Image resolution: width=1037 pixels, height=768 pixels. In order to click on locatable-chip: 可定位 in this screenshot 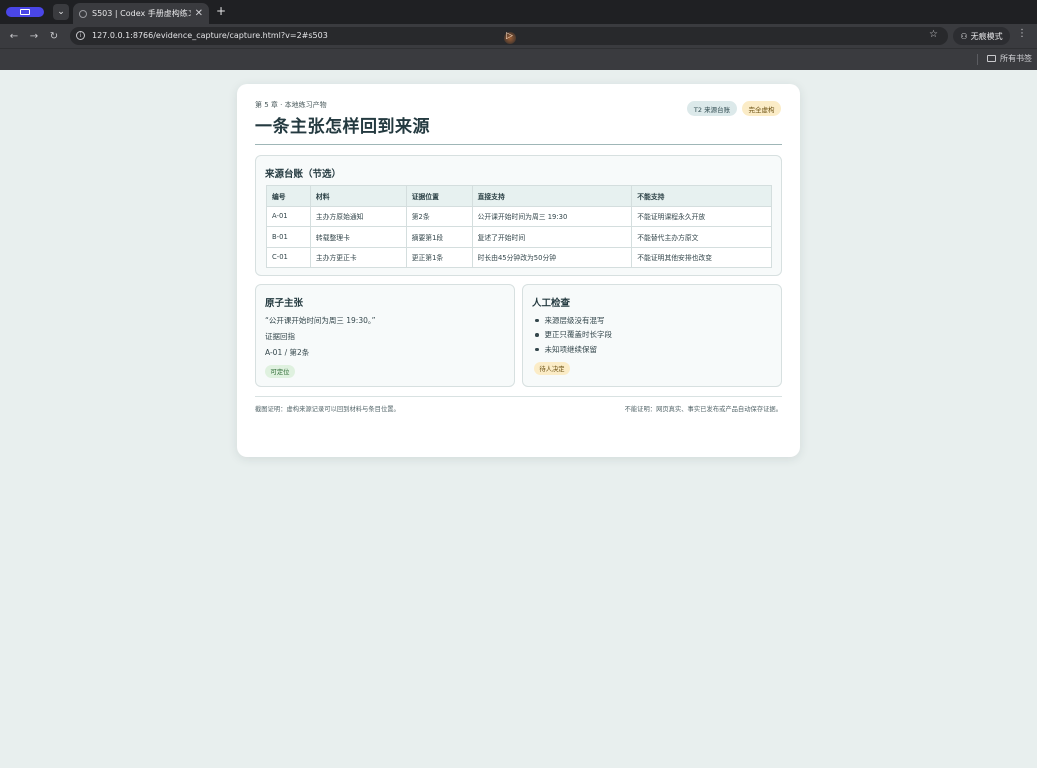, I will do `click(280, 371)`.